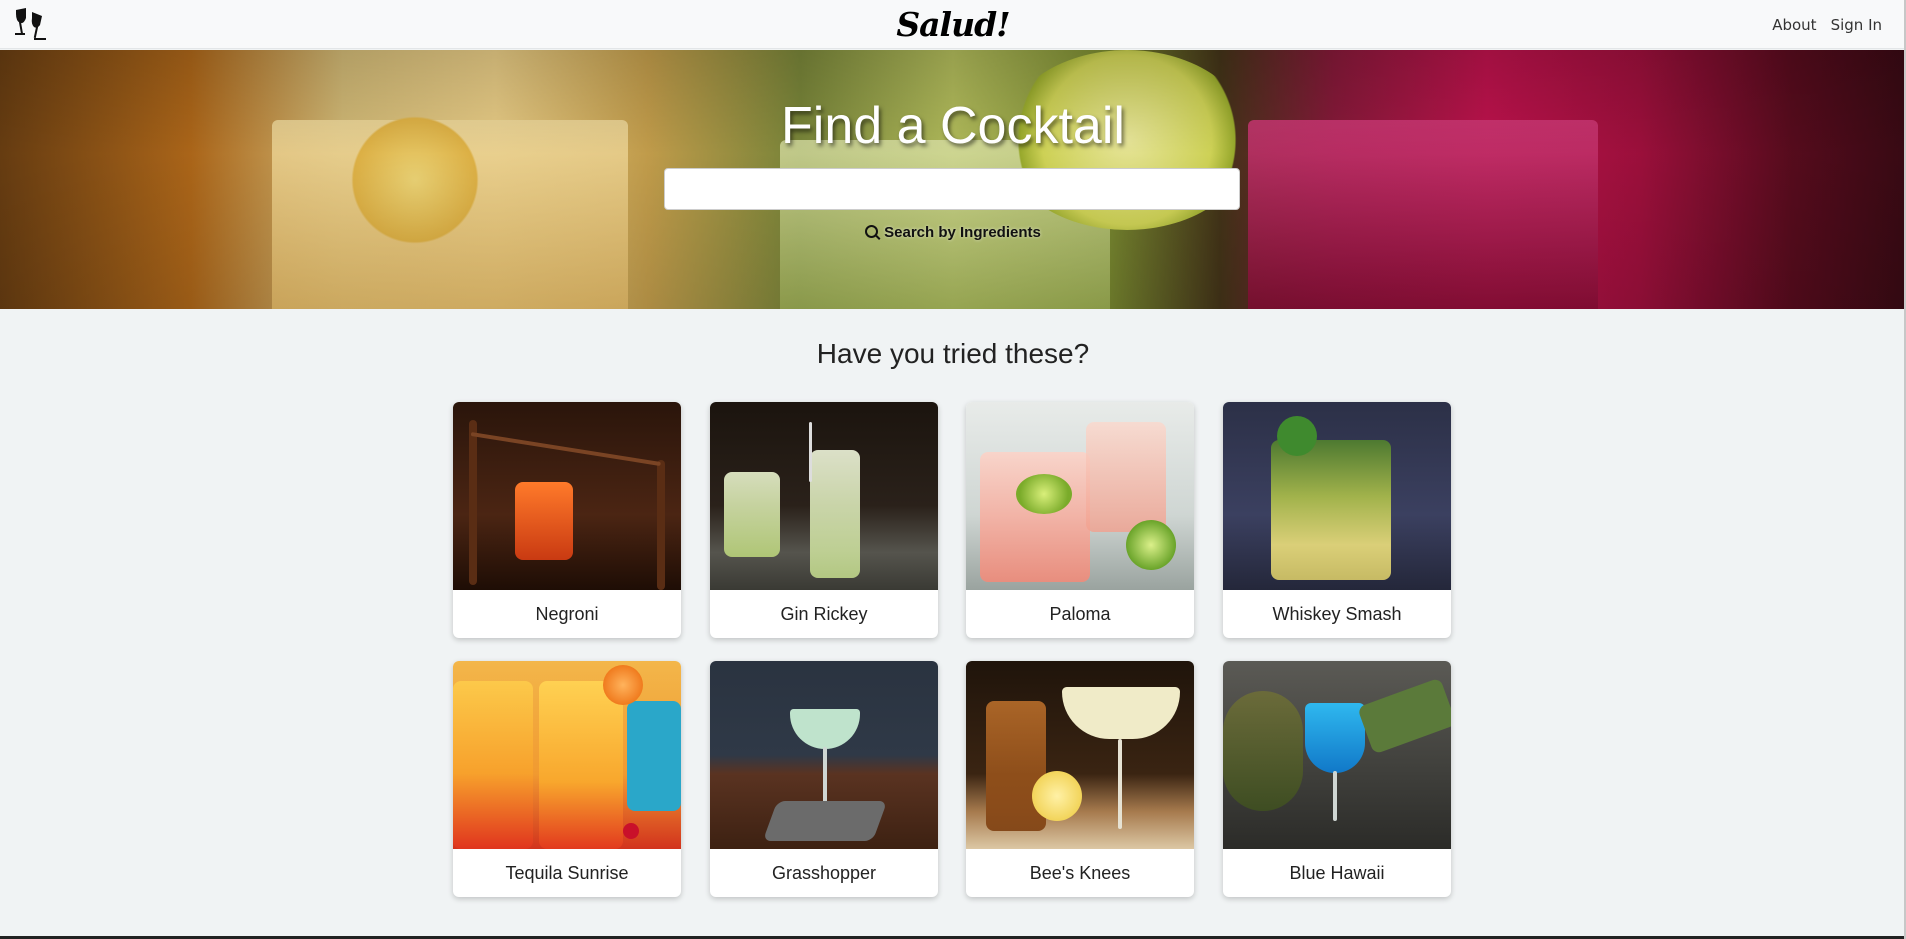 Image resolution: width=1906 pixels, height=939 pixels. Describe the element at coordinates (1080, 873) in the screenshot. I see `cocktail-name: Bee's Knees` at that location.